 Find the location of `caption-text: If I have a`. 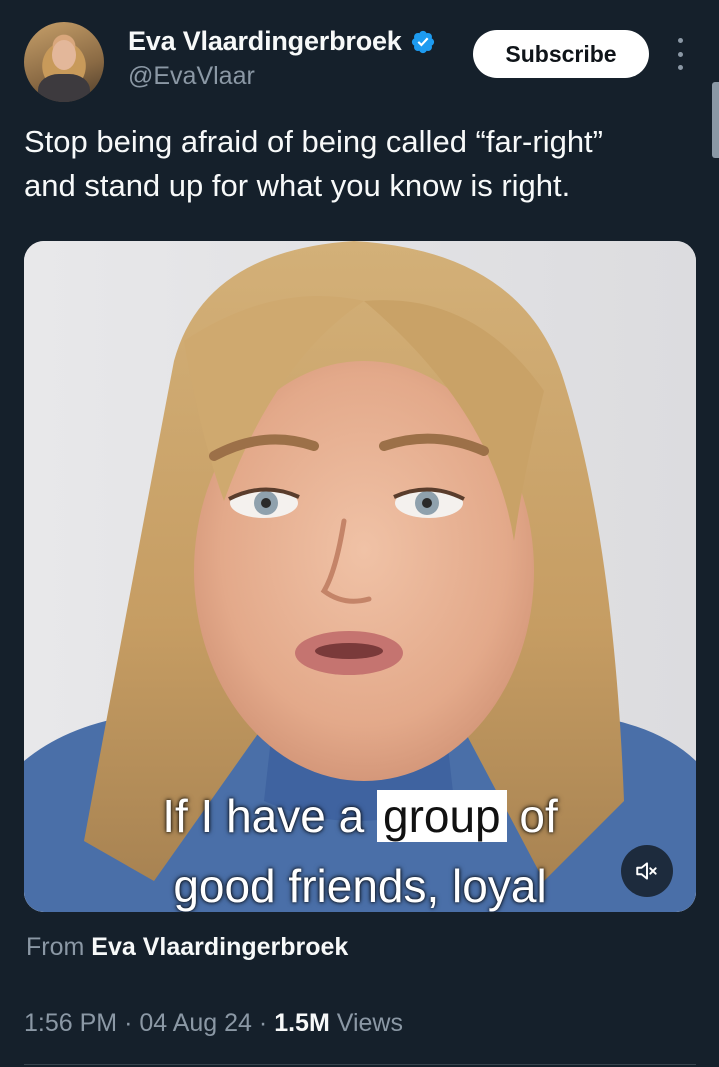

caption-text: If I have a is located at coordinates (269, 816).